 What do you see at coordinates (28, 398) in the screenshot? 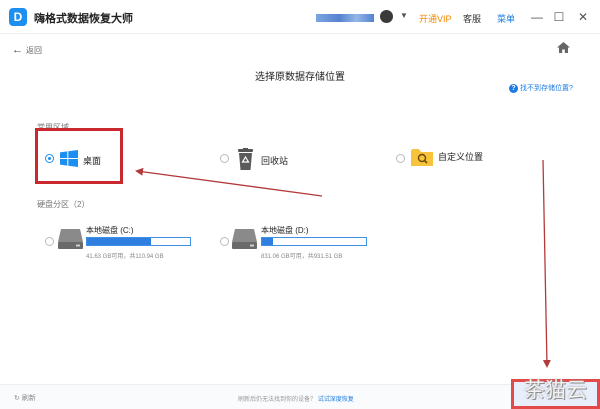
I see `refresh-label: 刷新` at bounding box center [28, 398].